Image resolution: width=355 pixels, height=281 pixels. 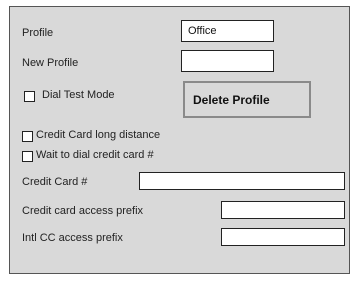 What do you see at coordinates (50, 63) in the screenshot?
I see `new-profile-label: New Profile` at bounding box center [50, 63].